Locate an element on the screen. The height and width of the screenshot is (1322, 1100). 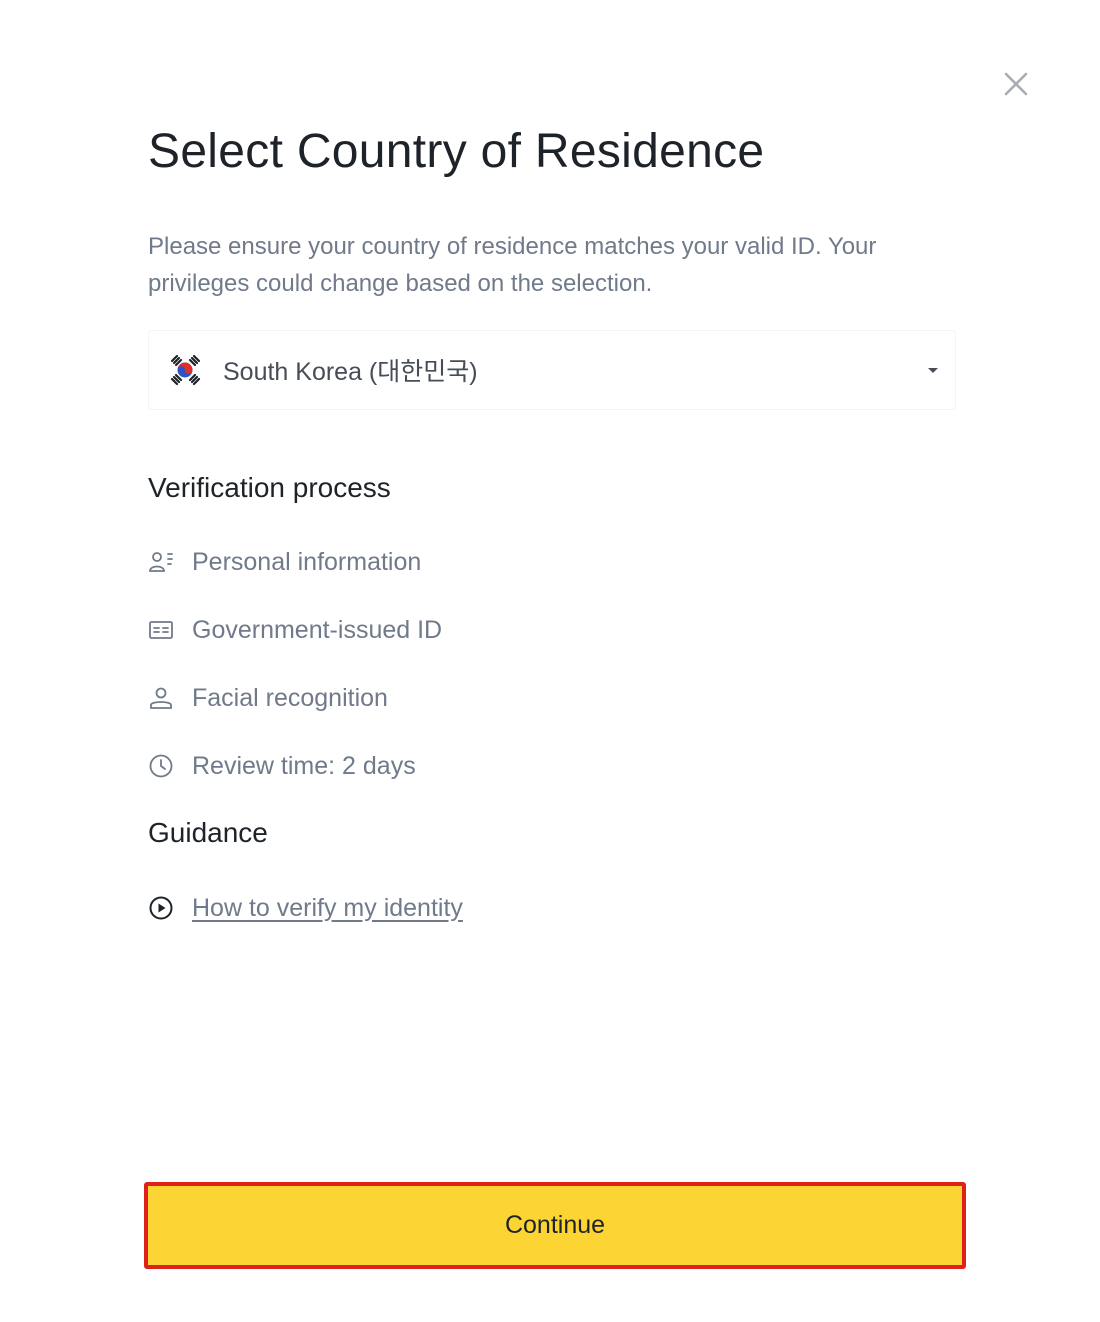
close-button is located at coordinates (1016, 84).